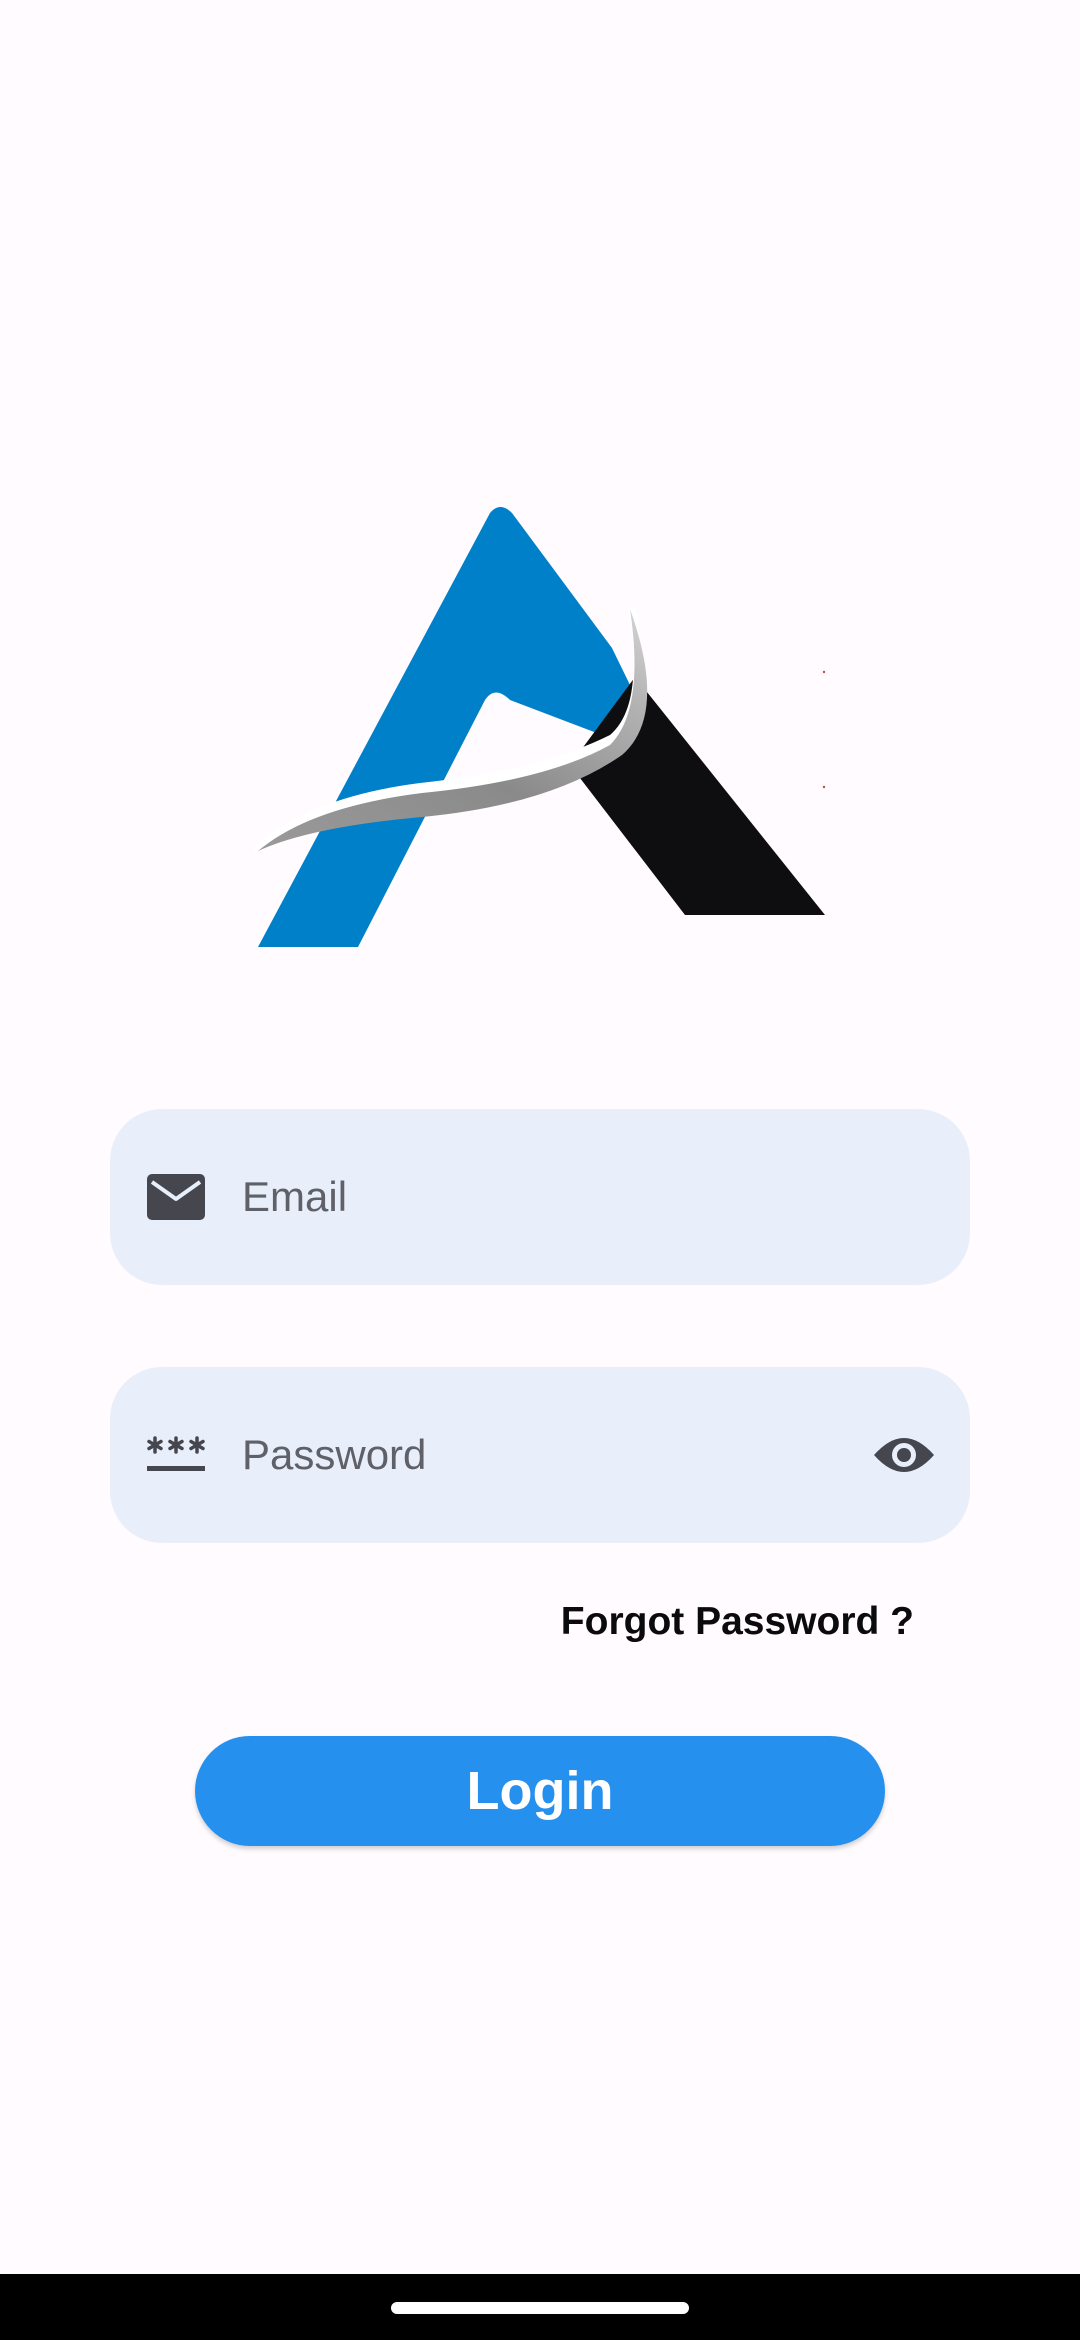 The height and width of the screenshot is (2340, 1080). I want to click on brand-logo, so click(540, 727).